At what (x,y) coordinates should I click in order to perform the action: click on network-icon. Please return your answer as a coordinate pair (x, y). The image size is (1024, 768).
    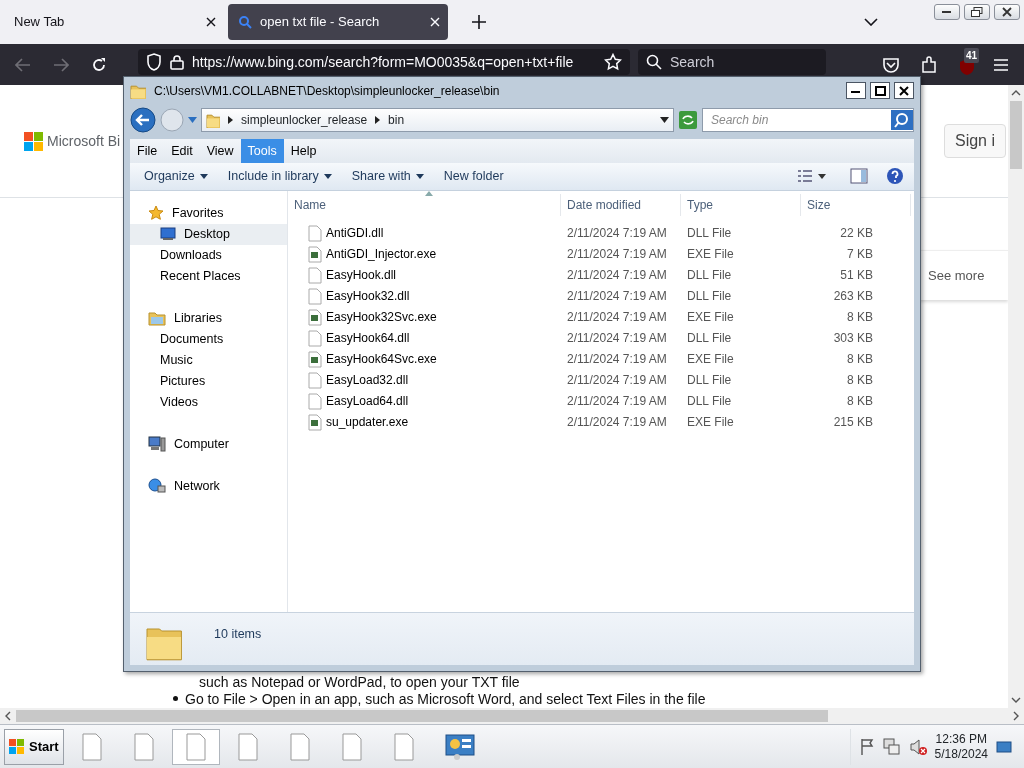
    Looking at the image, I should click on (891, 746).